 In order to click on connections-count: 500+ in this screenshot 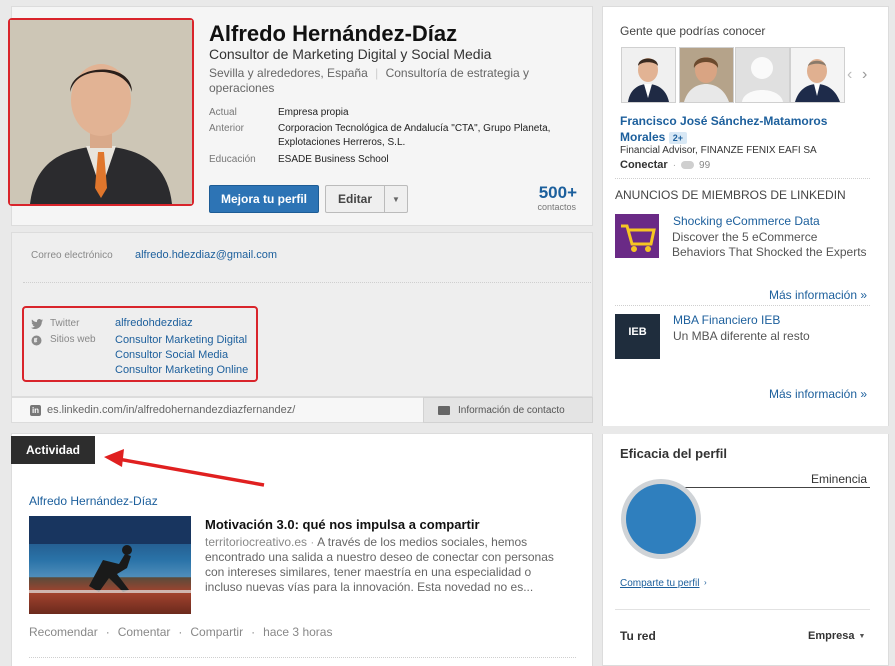, I will do `click(549, 193)`.